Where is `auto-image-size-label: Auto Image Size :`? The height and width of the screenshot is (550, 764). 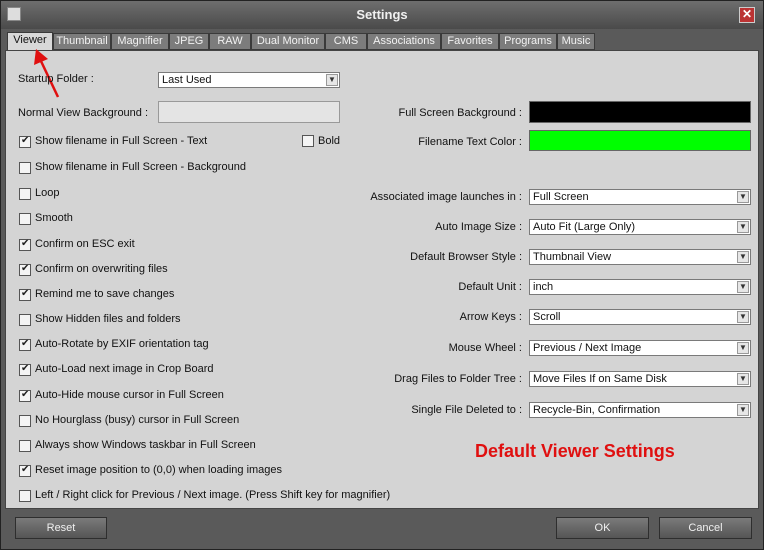
auto-image-size-label: Auto Image Size : is located at coordinates (478, 227).